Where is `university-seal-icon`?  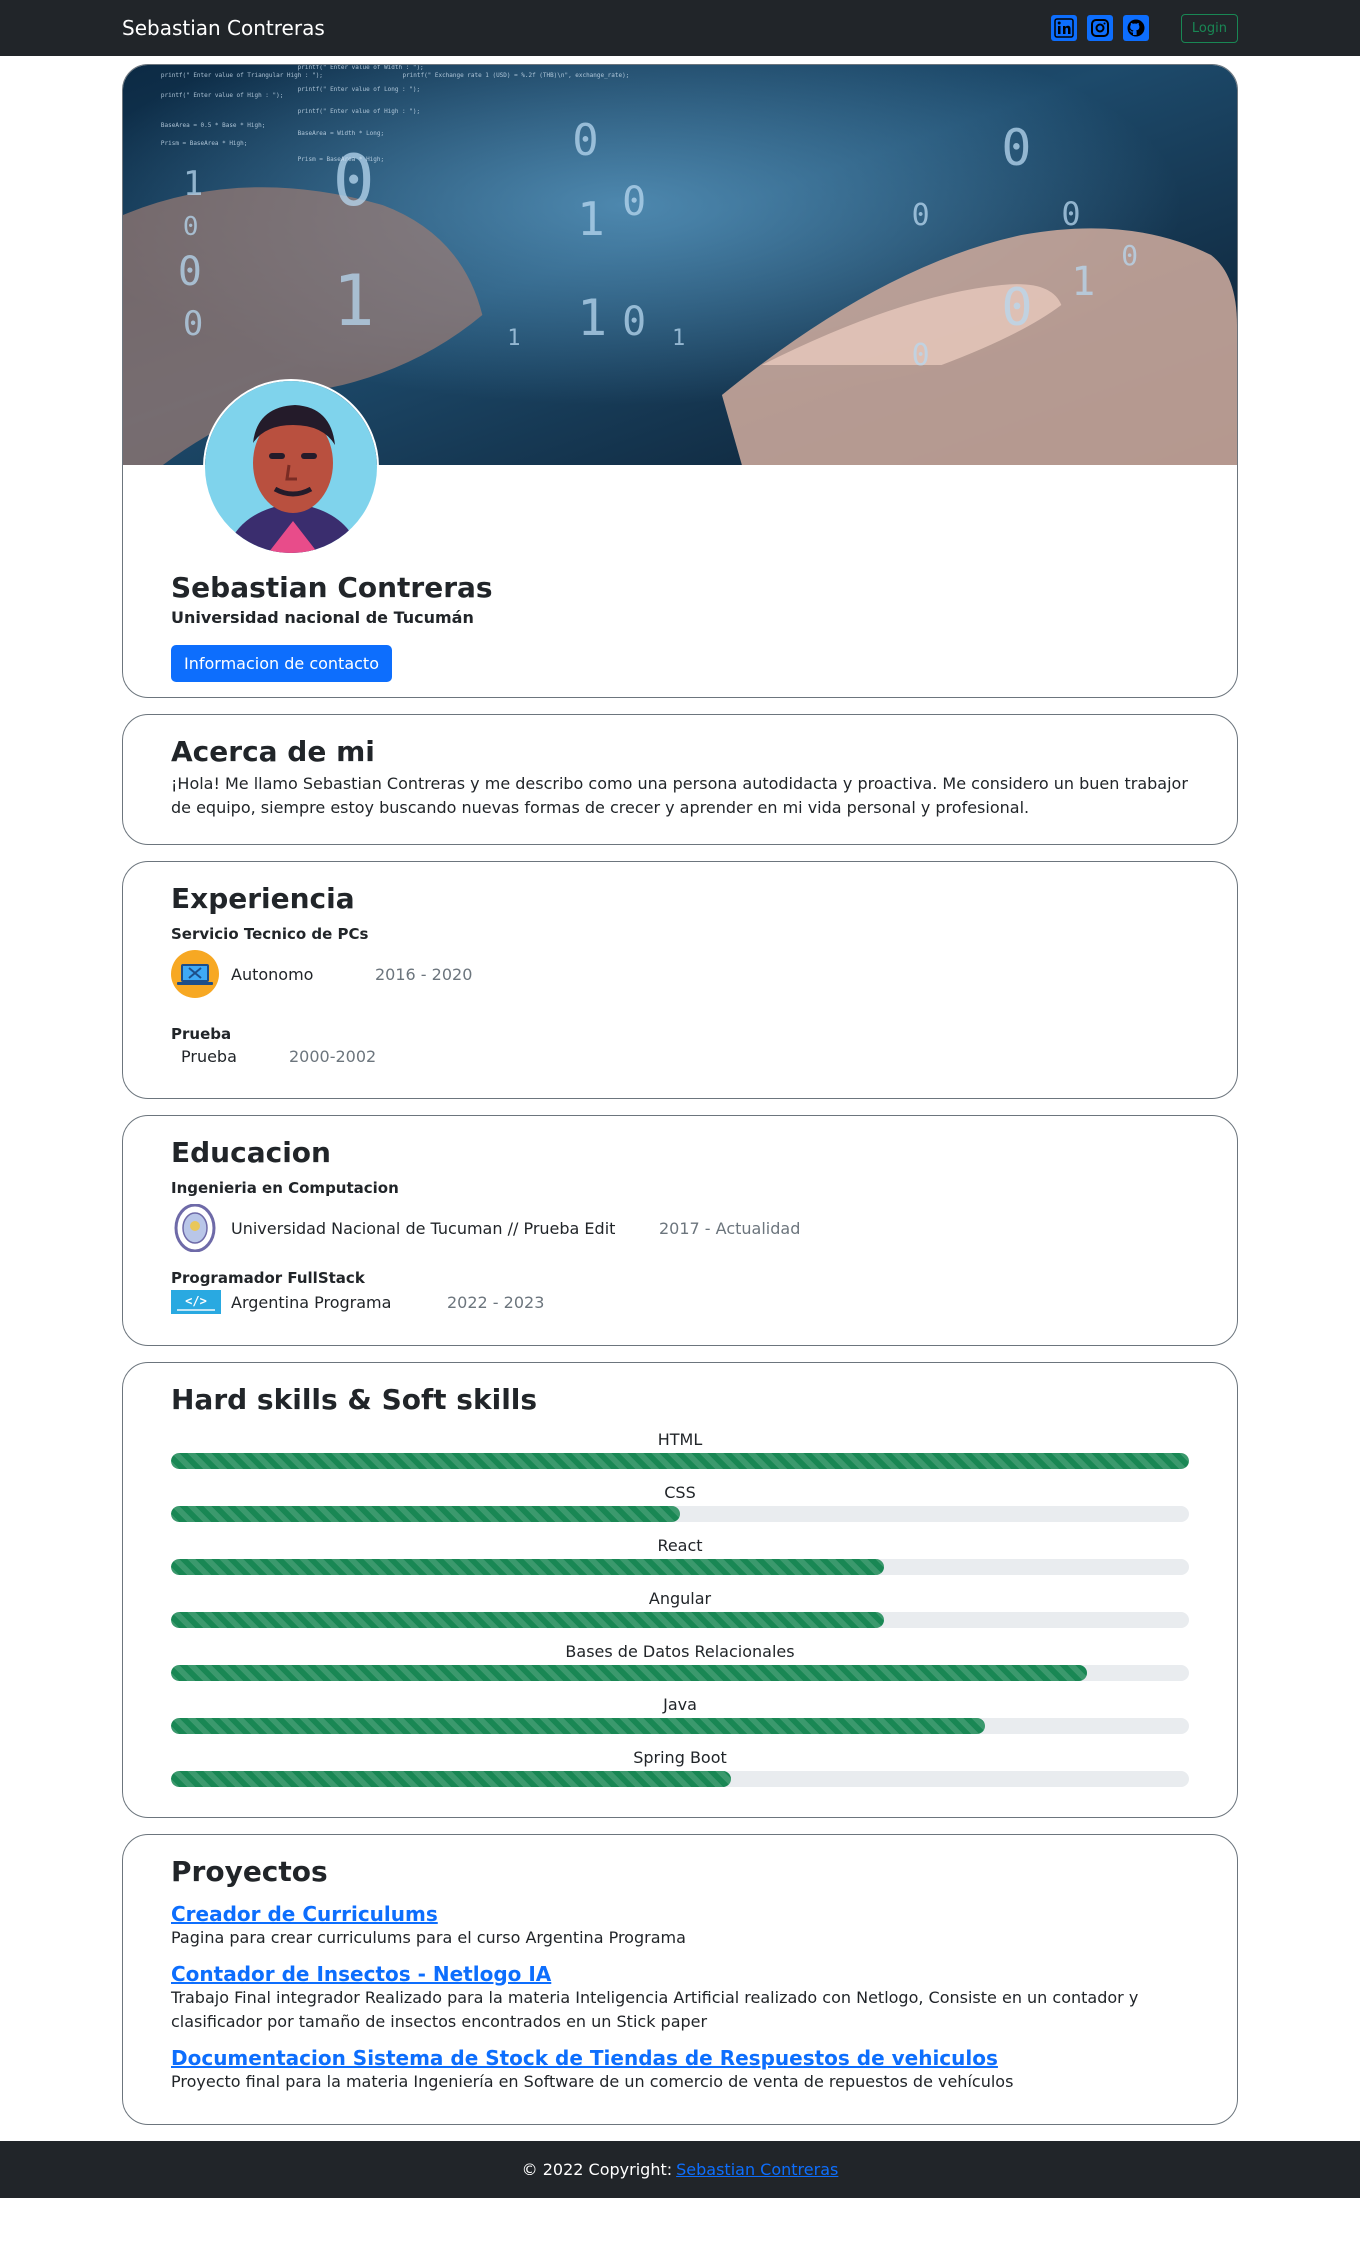 university-seal-icon is located at coordinates (196, 1228).